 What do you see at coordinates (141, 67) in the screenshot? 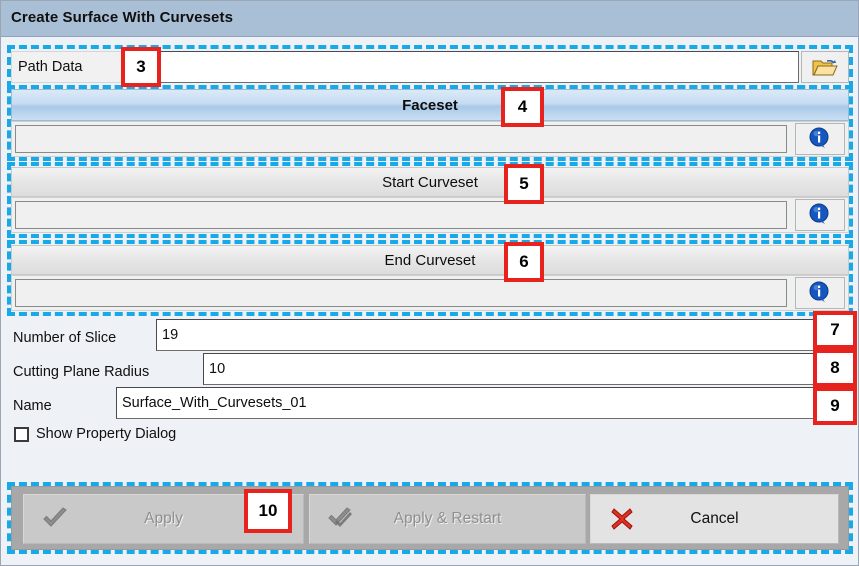
I see `callout-3: 3` at bounding box center [141, 67].